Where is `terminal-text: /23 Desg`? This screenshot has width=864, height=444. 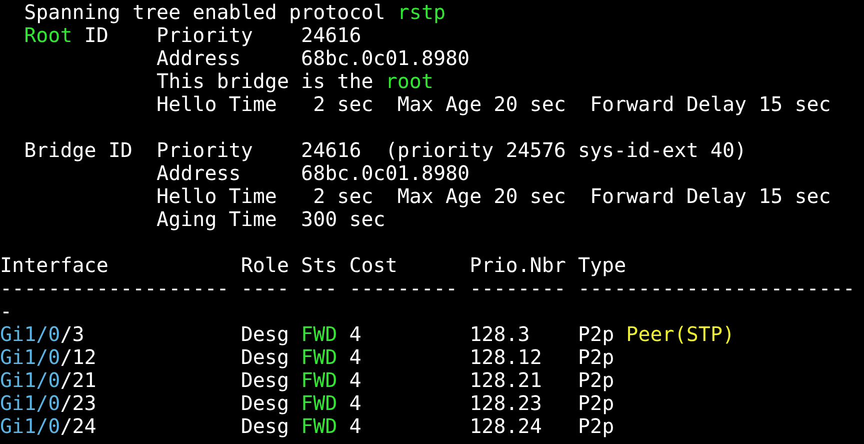 terminal-text: /23 Desg is located at coordinates (175, 403).